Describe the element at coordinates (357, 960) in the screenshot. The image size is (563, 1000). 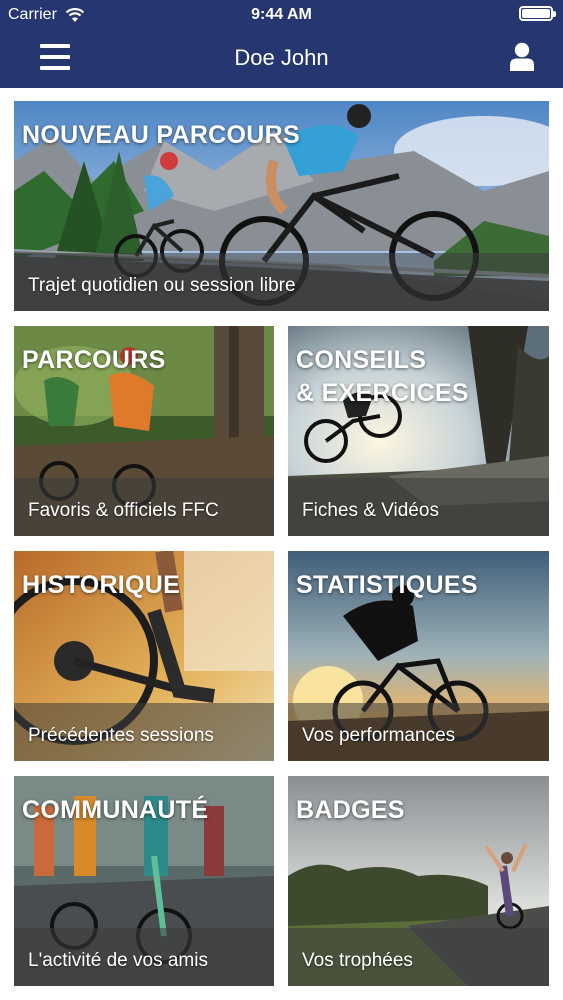
I see `tile-subtitle: Vos trophées` at that location.